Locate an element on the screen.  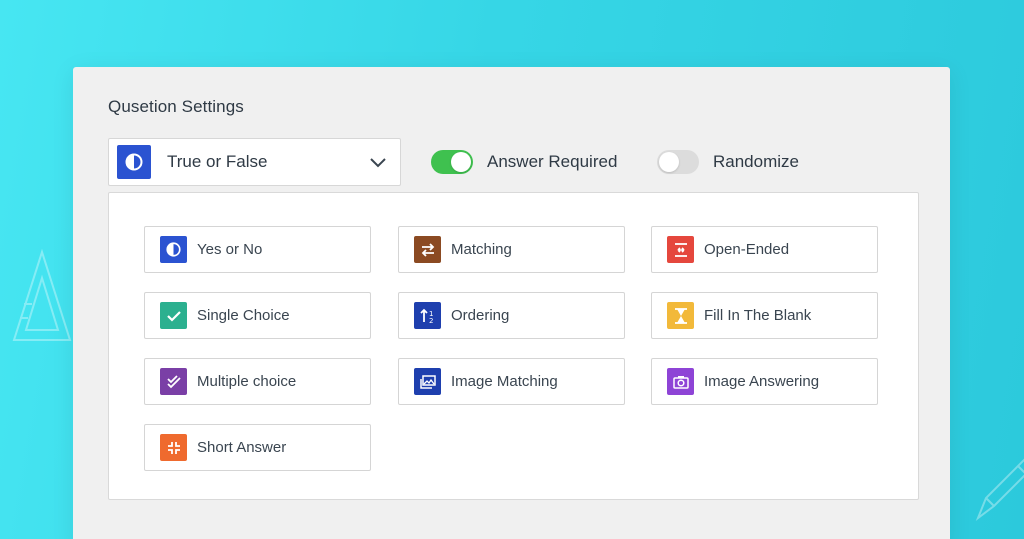
expand-text-icon is located at coordinates (680, 249).